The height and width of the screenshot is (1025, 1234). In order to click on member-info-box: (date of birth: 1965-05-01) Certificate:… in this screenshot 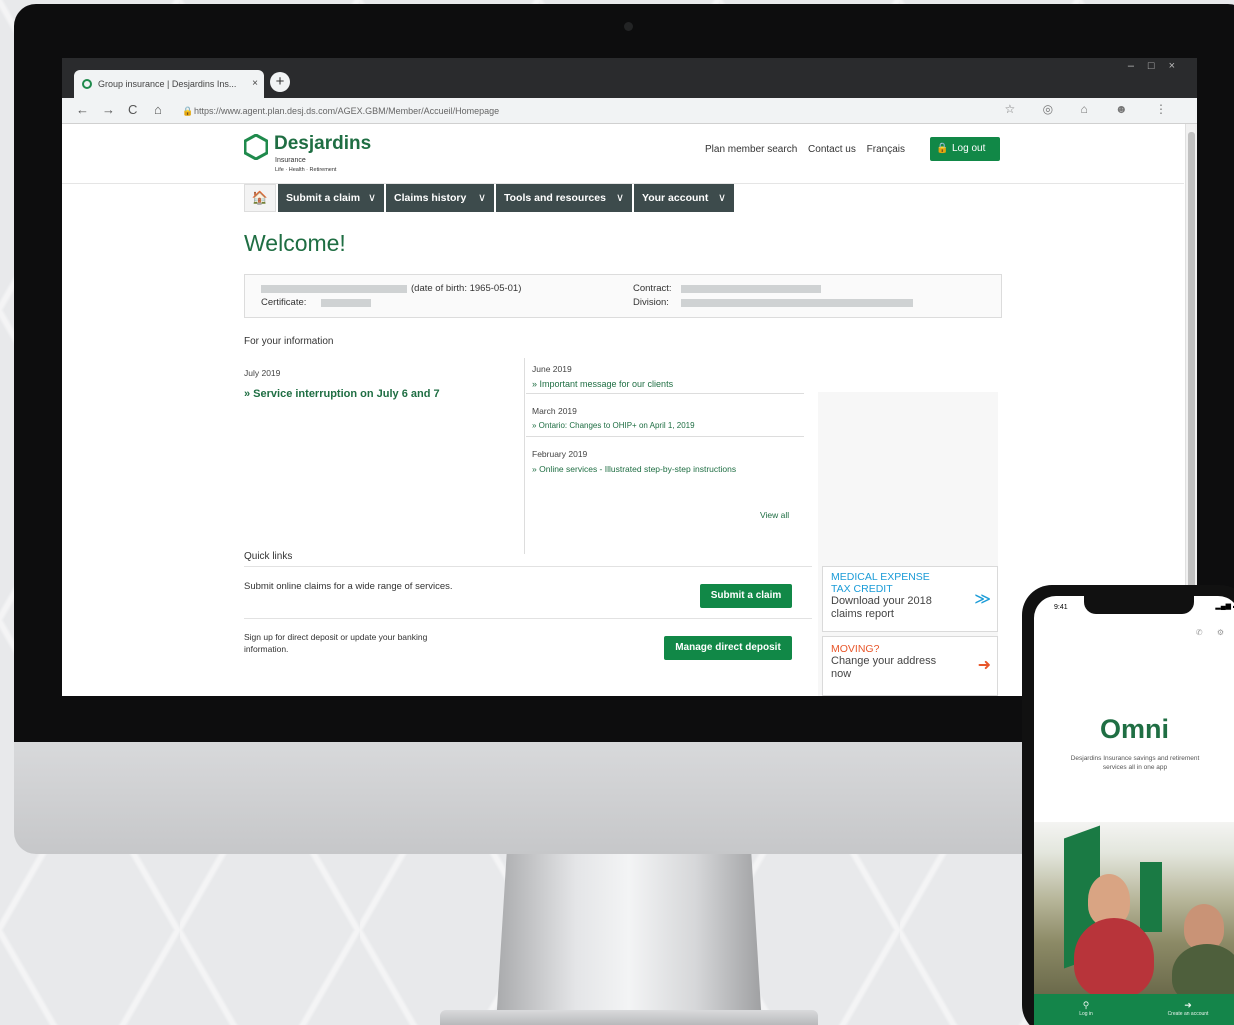, I will do `click(623, 296)`.